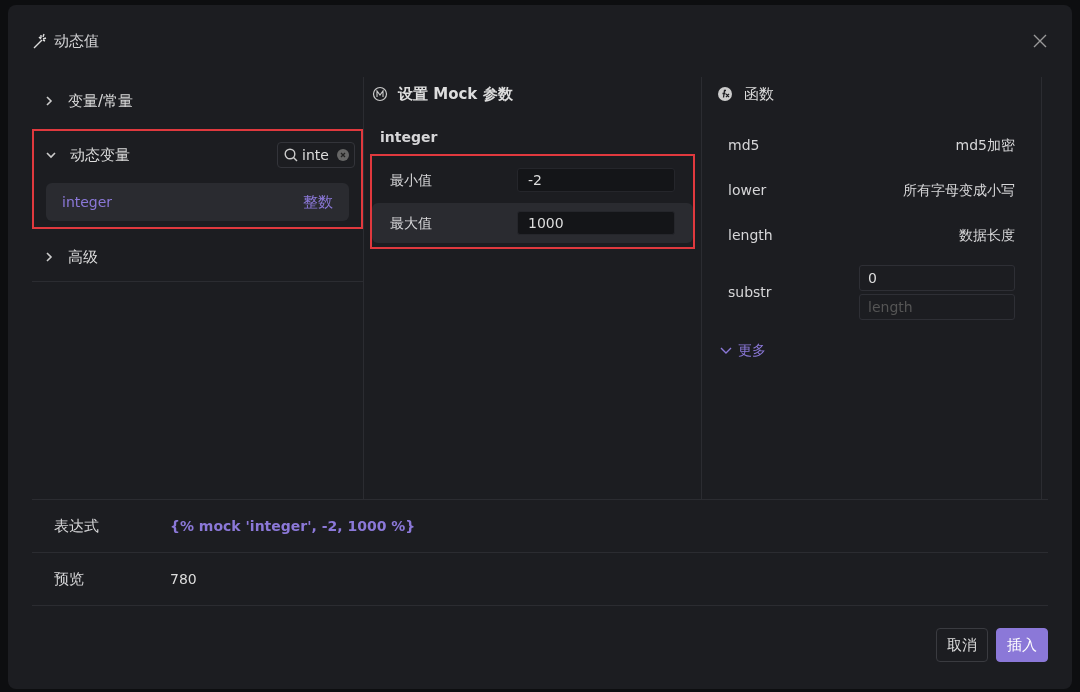 Image resolution: width=1080 pixels, height=692 pixels. I want to click on variable-desc: 整数, so click(318, 202).